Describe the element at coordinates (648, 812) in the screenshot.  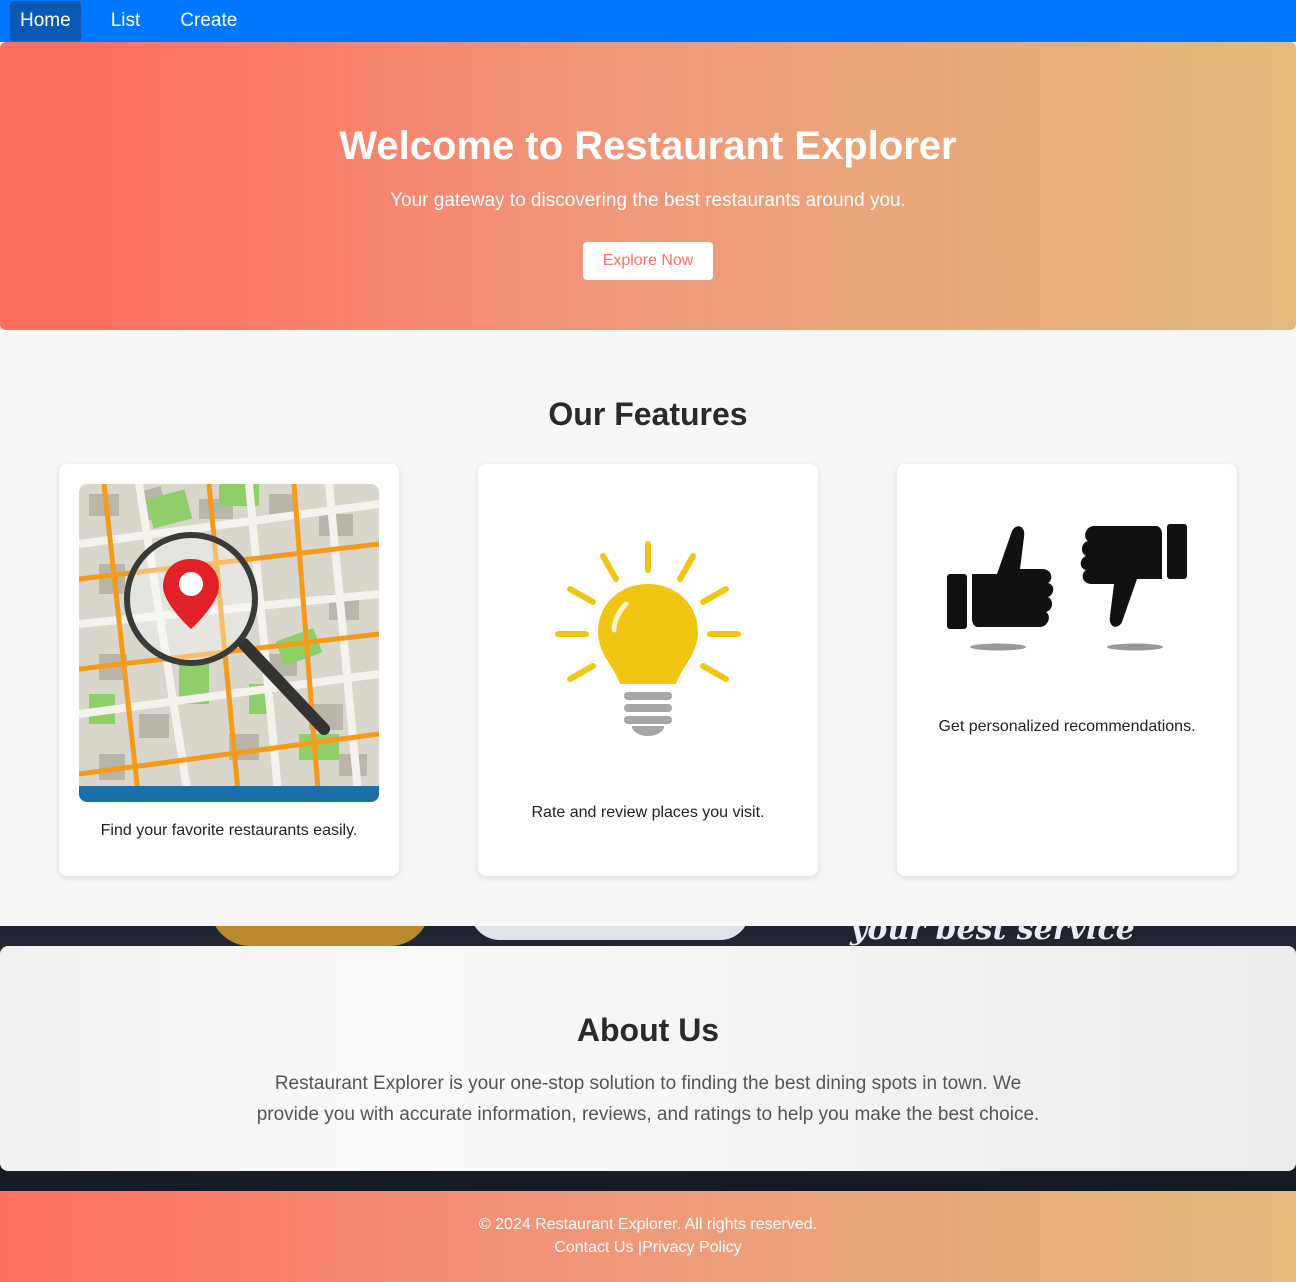
I see `feature-caption: Rate and review places you visit.` at that location.